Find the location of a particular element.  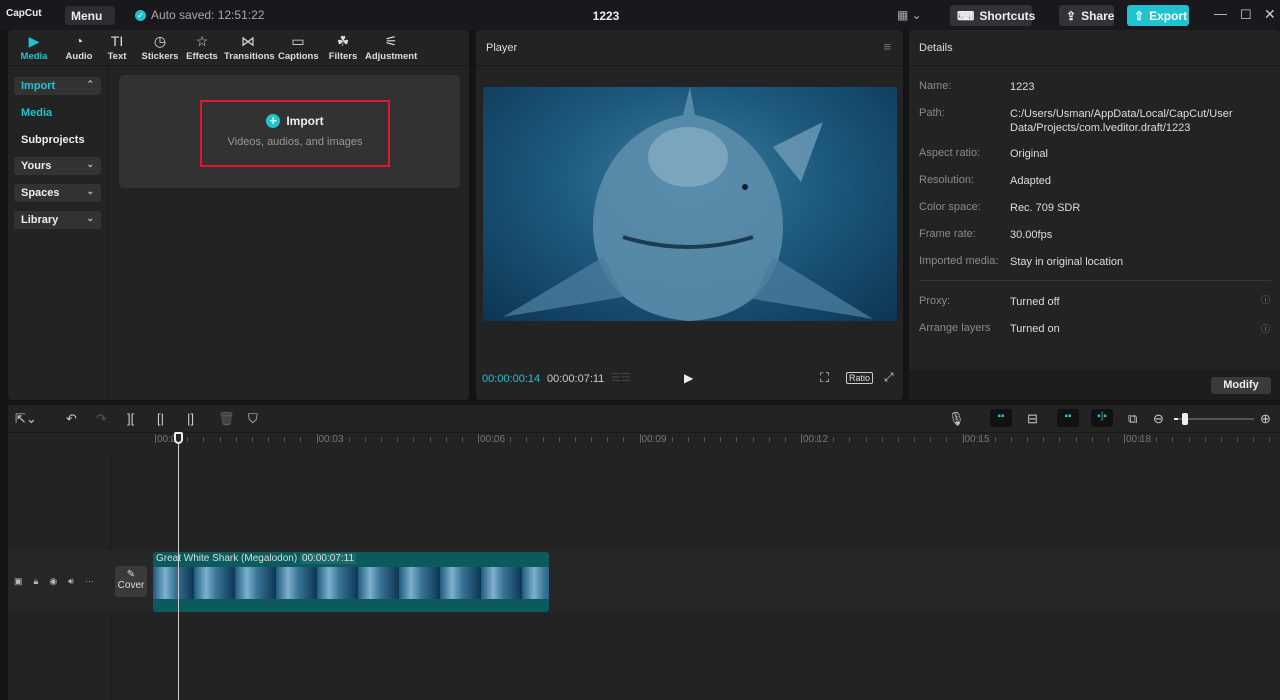

detail-key: Name: is located at coordinates (935, 86).